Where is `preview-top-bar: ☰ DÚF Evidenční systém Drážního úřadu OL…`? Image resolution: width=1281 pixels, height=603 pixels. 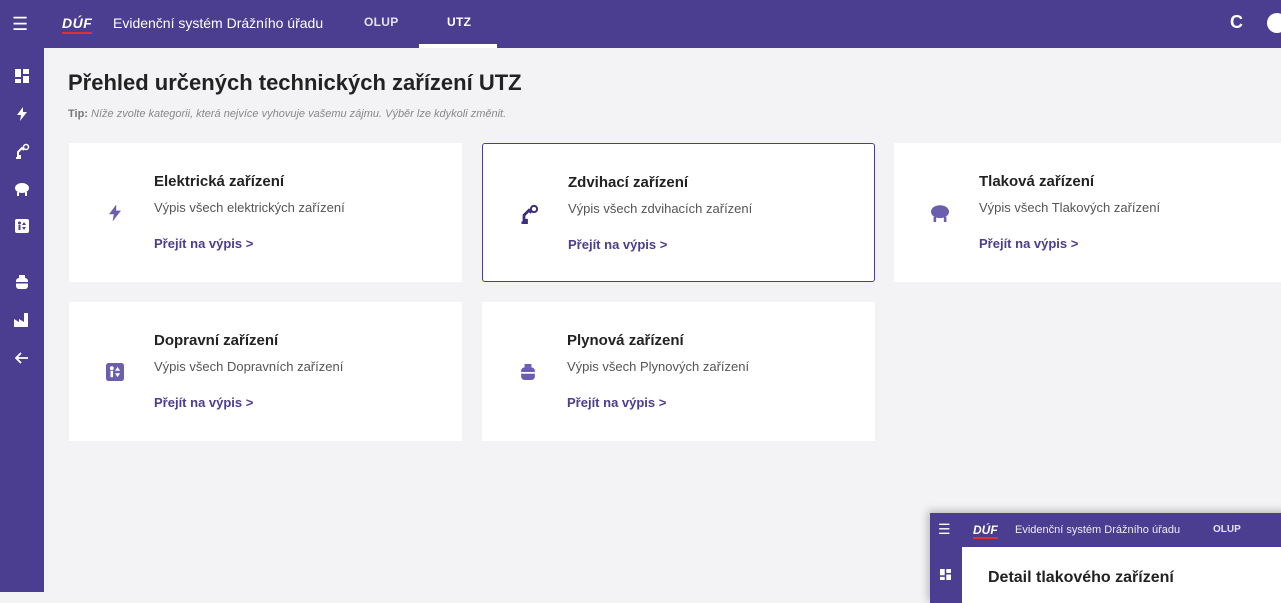
preview-top-bar: ☰ DÚF Evidenční systém Drážního úřadu OL… is located at coordinates (1105, 530).